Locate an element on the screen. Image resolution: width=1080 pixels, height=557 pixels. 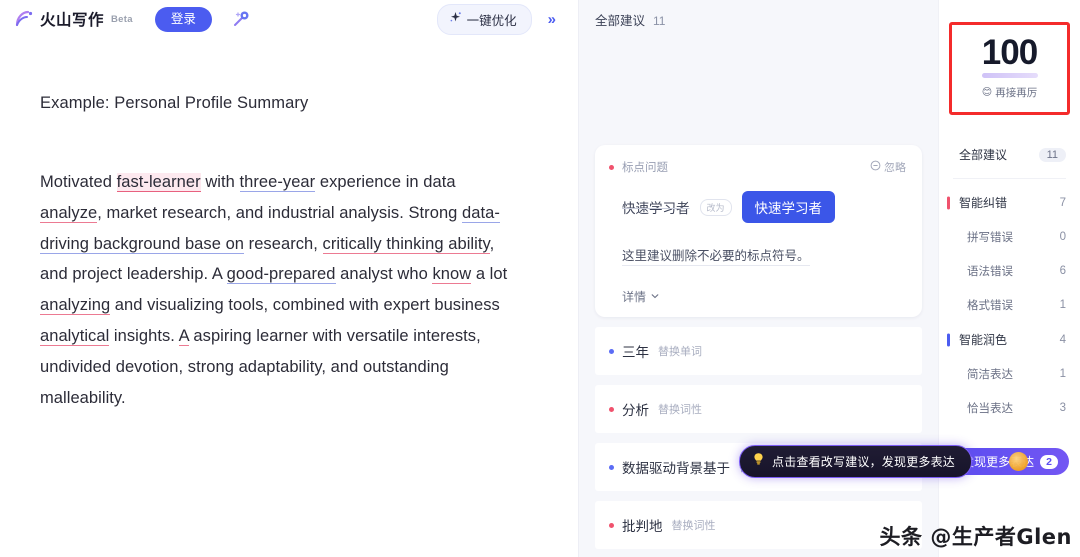
optimize-label: 一键优化 is located at coordinates (491, 20).